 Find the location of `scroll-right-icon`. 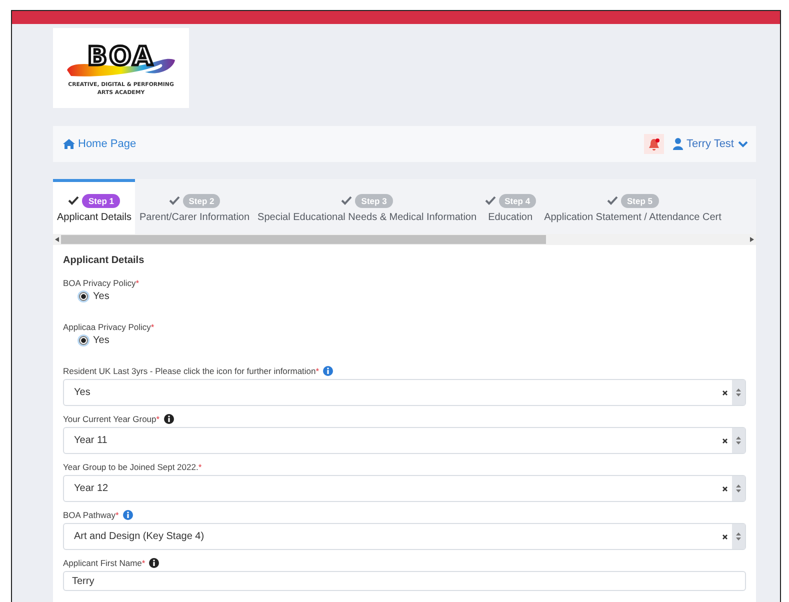

scroll-right-icon is located at coordinates (752, 239).